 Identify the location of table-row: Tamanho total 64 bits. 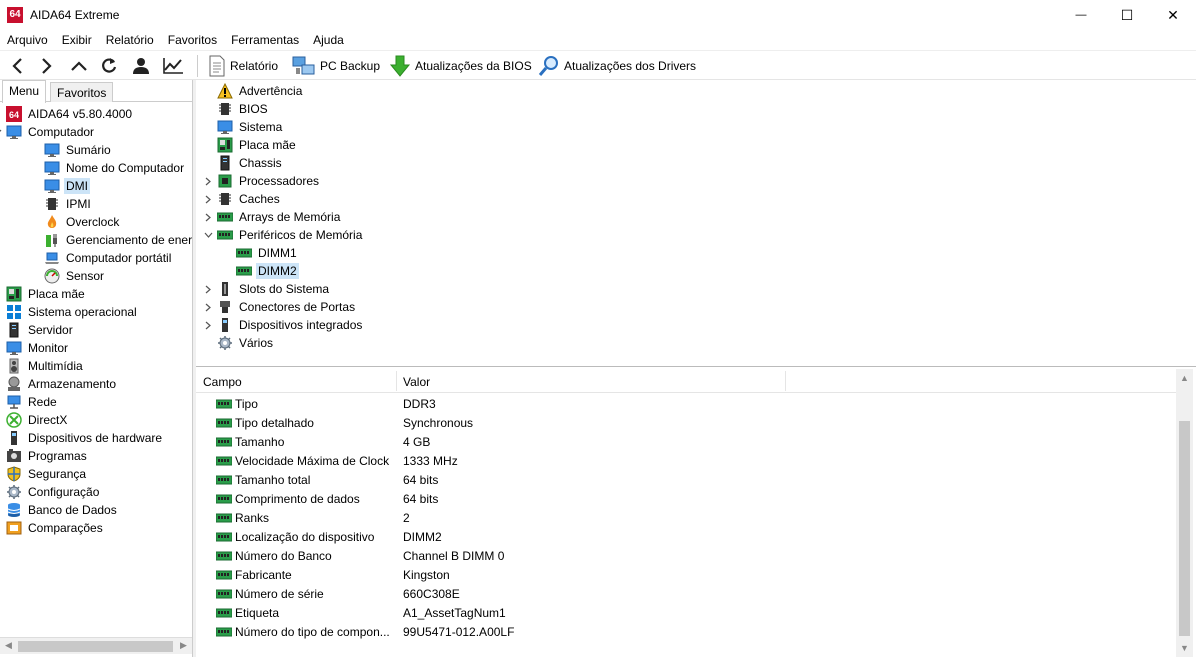
(686, 479).